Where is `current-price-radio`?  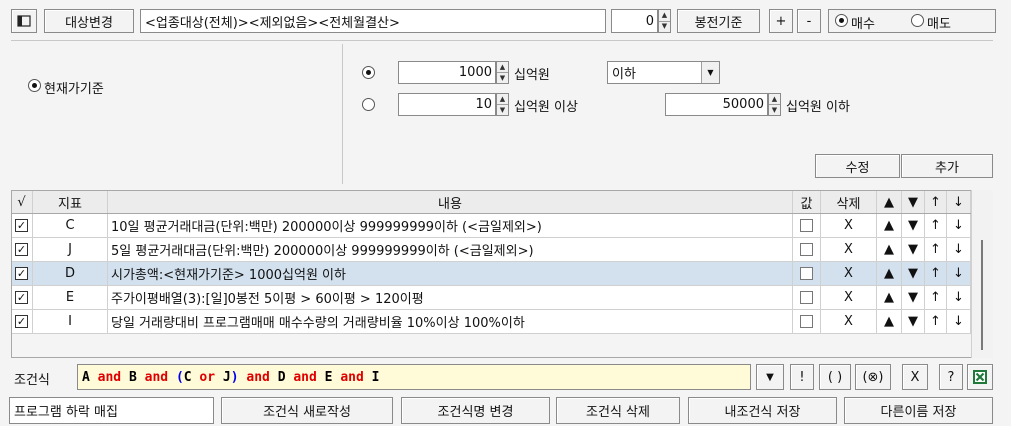
current-price-radio is located at coordinates (34, 85).